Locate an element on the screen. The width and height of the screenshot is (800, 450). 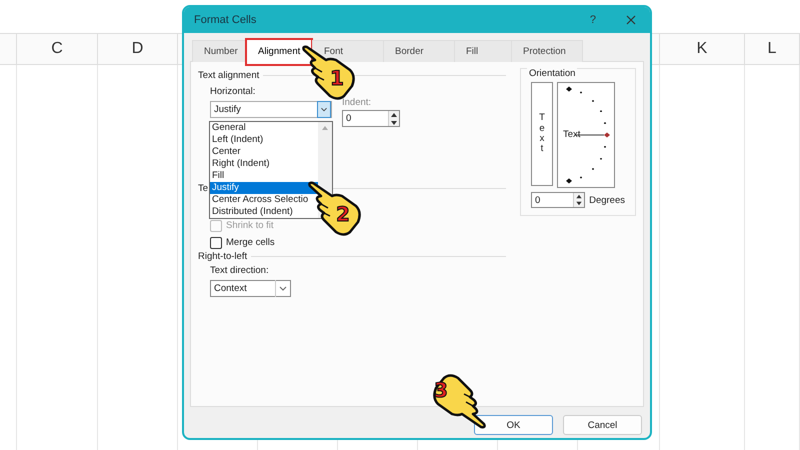
window-title: Format Cells is located at coordinates (226, 20).